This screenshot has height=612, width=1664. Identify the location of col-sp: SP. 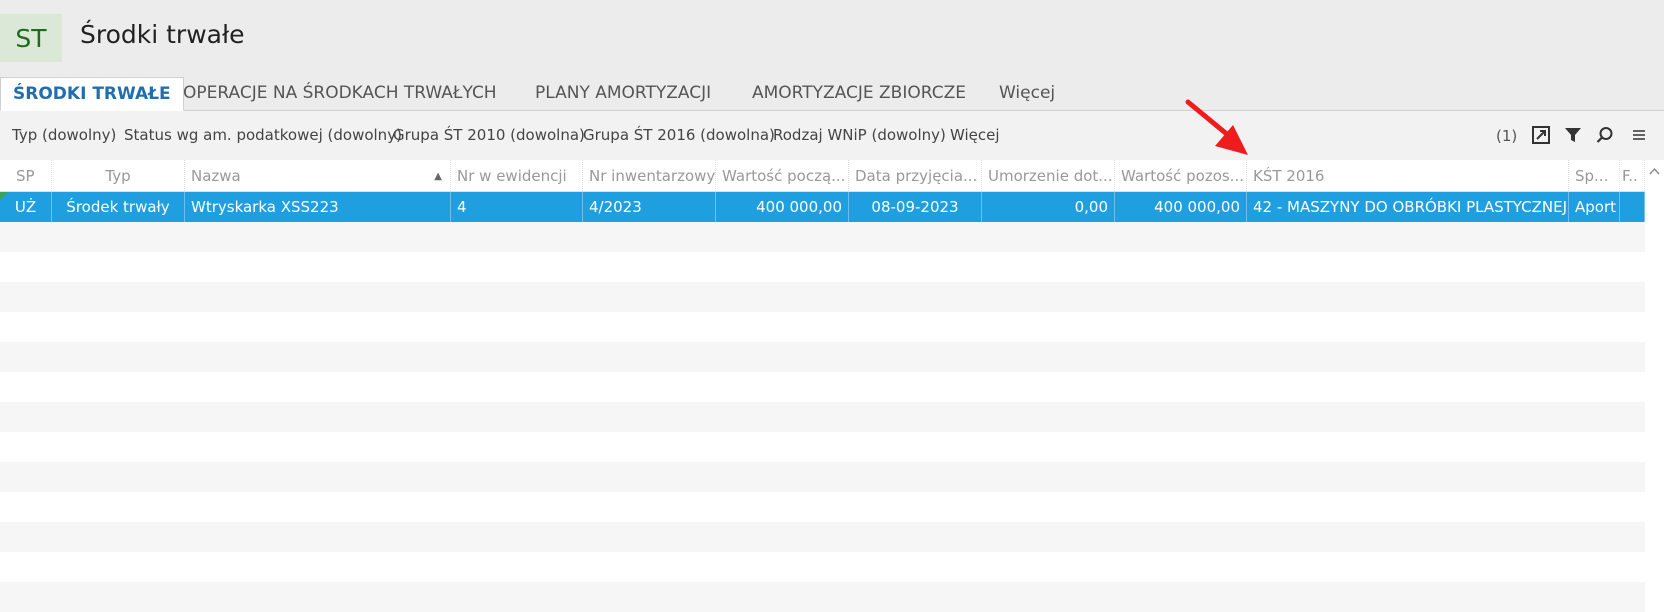
(26, 175).